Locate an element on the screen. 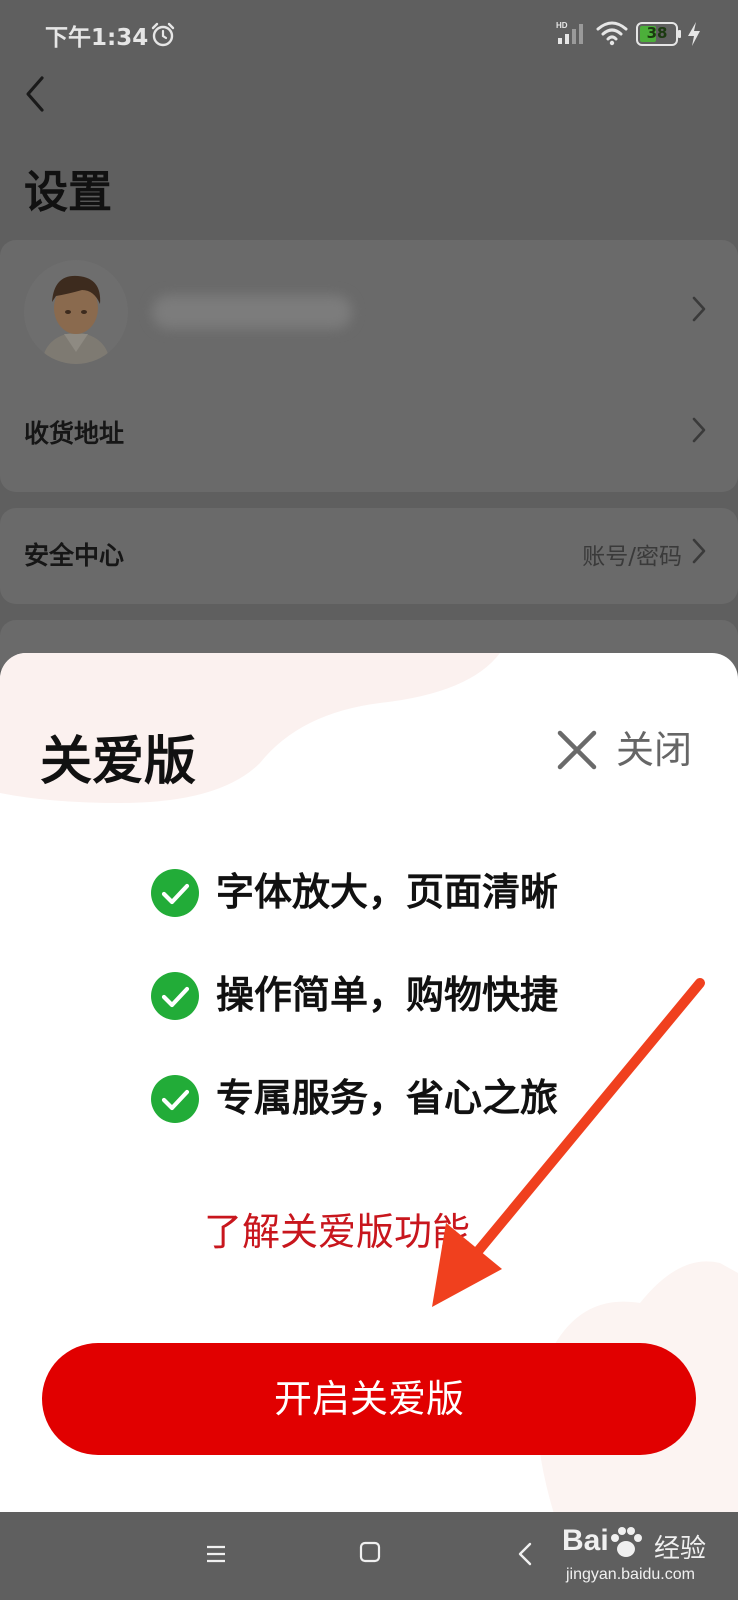 The width and height of the screenshot is (738, 1600). home-icon is located at coordinates (370, 1552).